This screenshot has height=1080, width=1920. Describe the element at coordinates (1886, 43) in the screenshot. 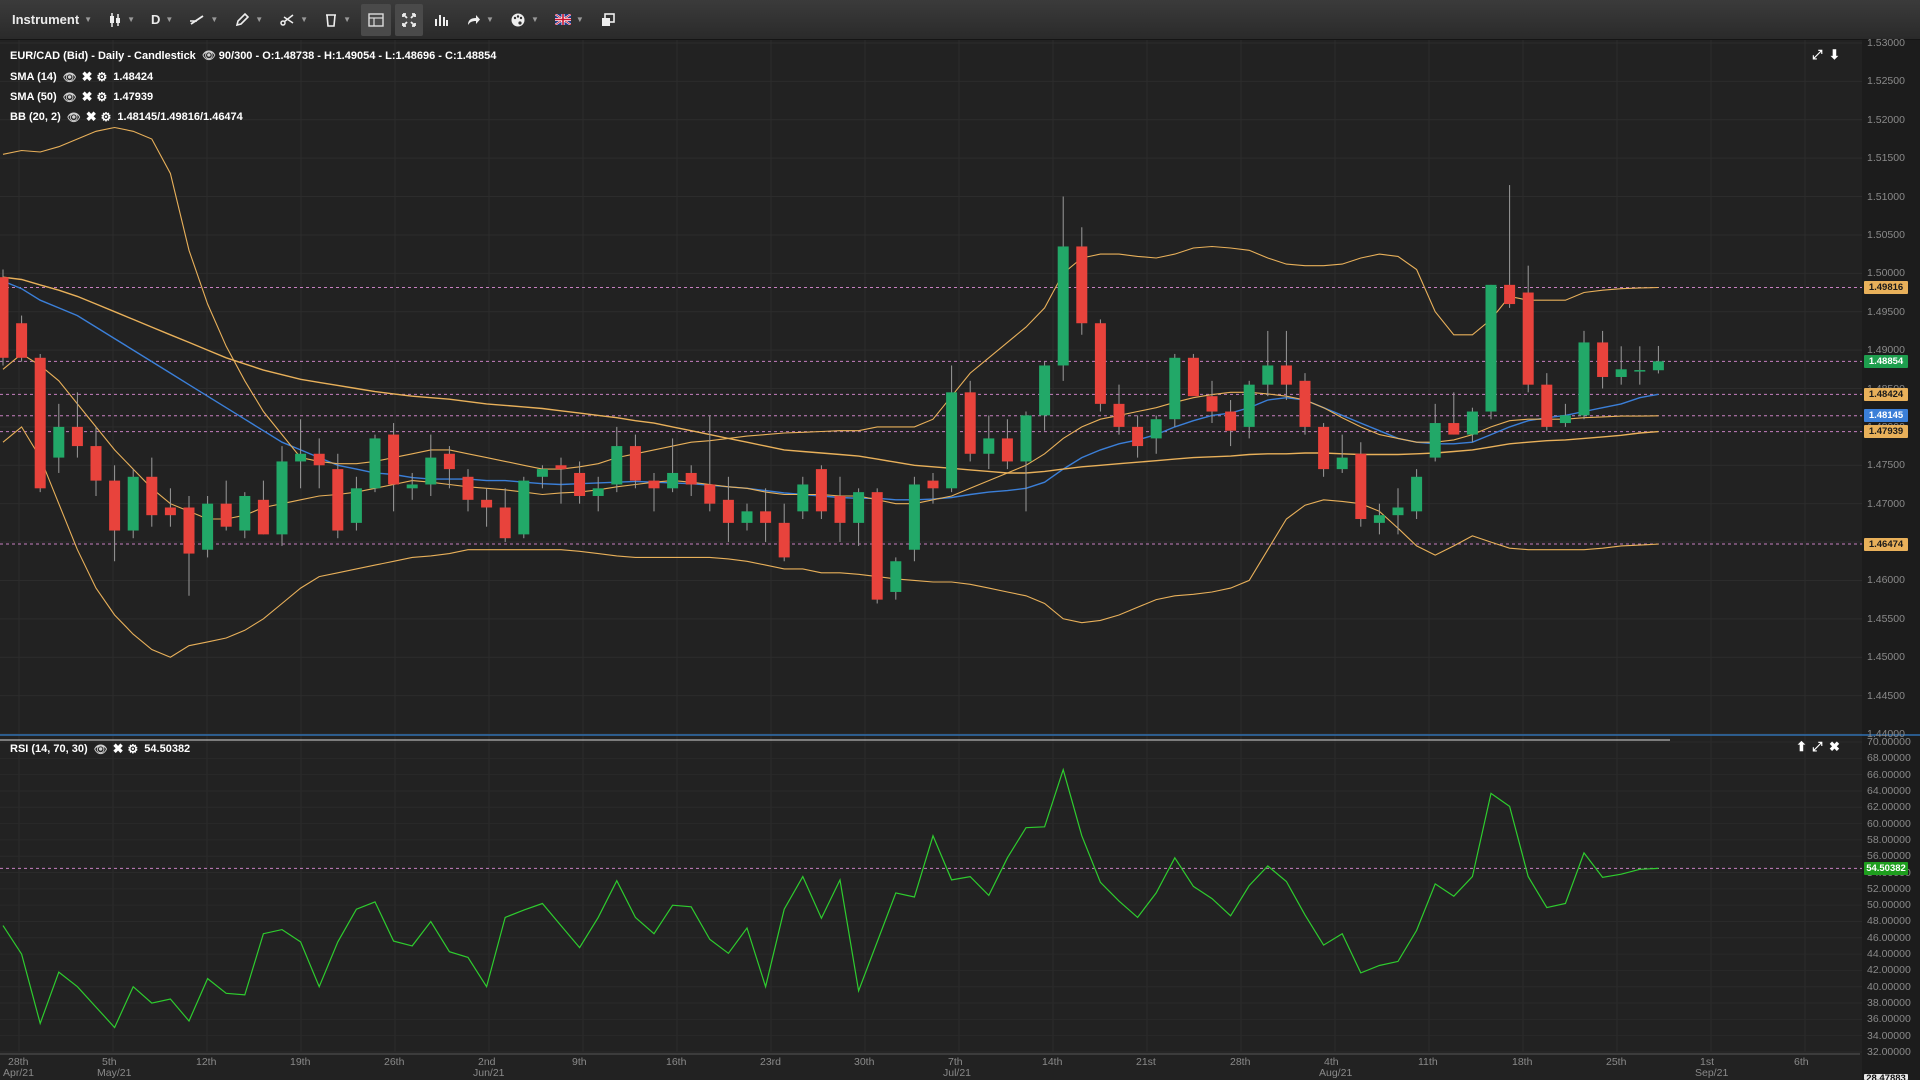

I see `price-axis-label: 1.53000` at that location.